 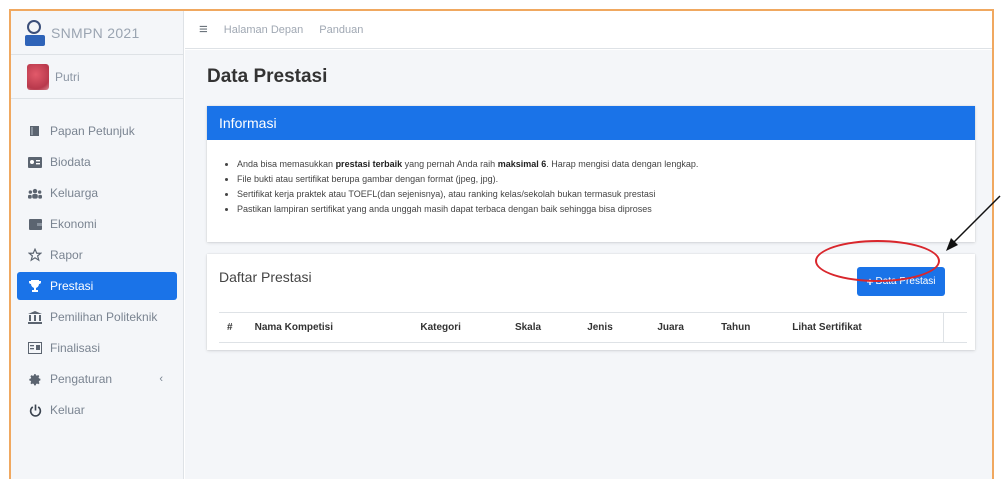 I want to click on column-header: Juara, so click(x=681, y=327).